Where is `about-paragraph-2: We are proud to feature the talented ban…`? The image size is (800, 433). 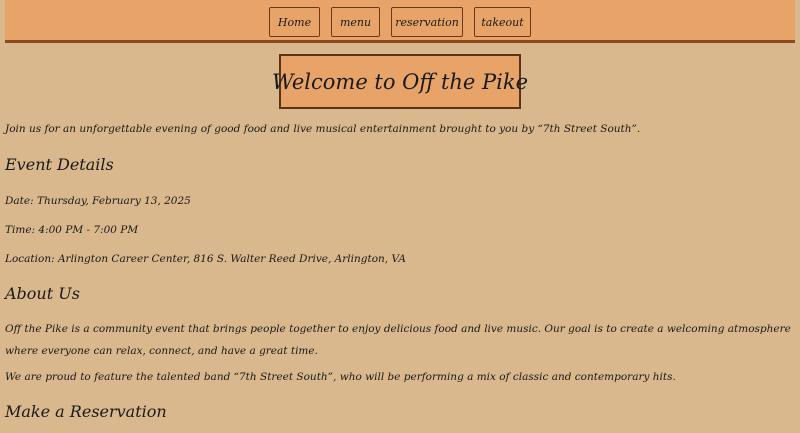
about-paragraph-2: We are proud to feature the talented ban… is located at coordinates (340, 377).